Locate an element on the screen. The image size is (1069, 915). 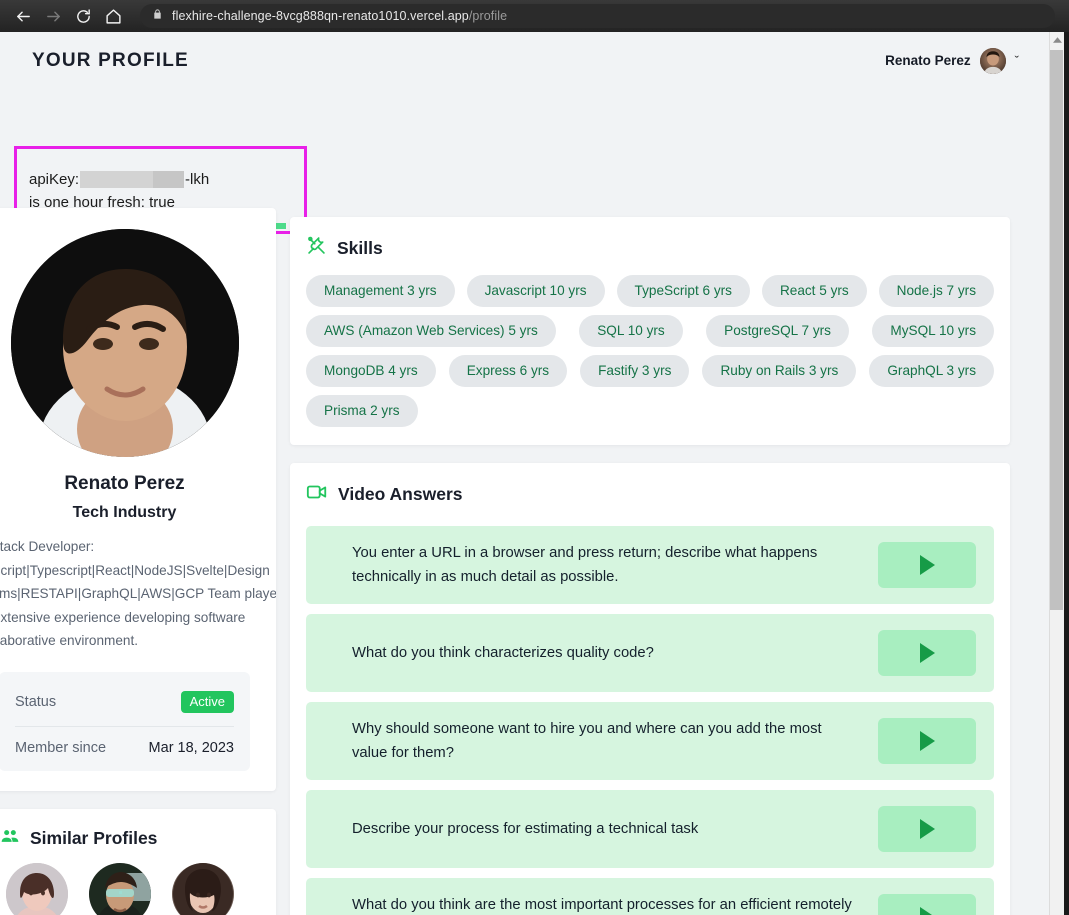
forward-button is located at coordinates (53, 16).